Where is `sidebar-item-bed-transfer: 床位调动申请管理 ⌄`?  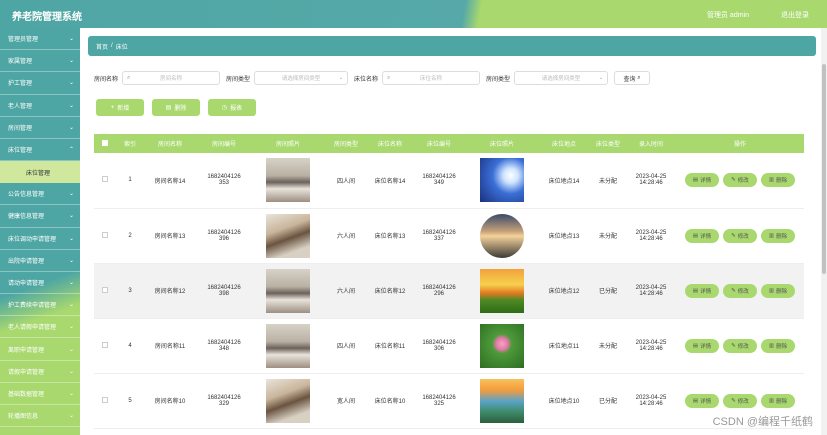
sidebar-item-bed-transfer: 床位调动申请管理 ⌄ is located at coordinates (40, 239).